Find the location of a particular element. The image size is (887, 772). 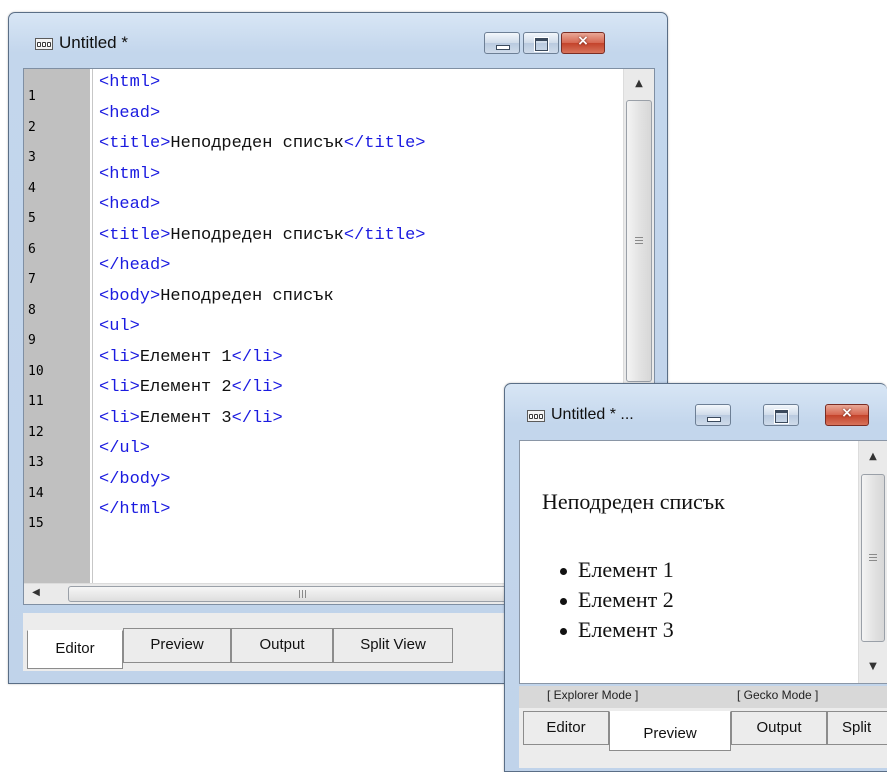

editor-titlebar: Untitled * × is located at coordinates (338, 35).